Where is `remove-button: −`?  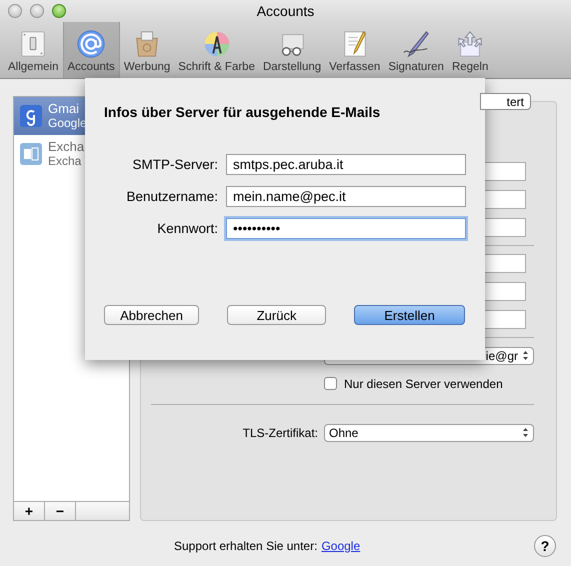 remove-button: − is located at coordinates (60, 511).